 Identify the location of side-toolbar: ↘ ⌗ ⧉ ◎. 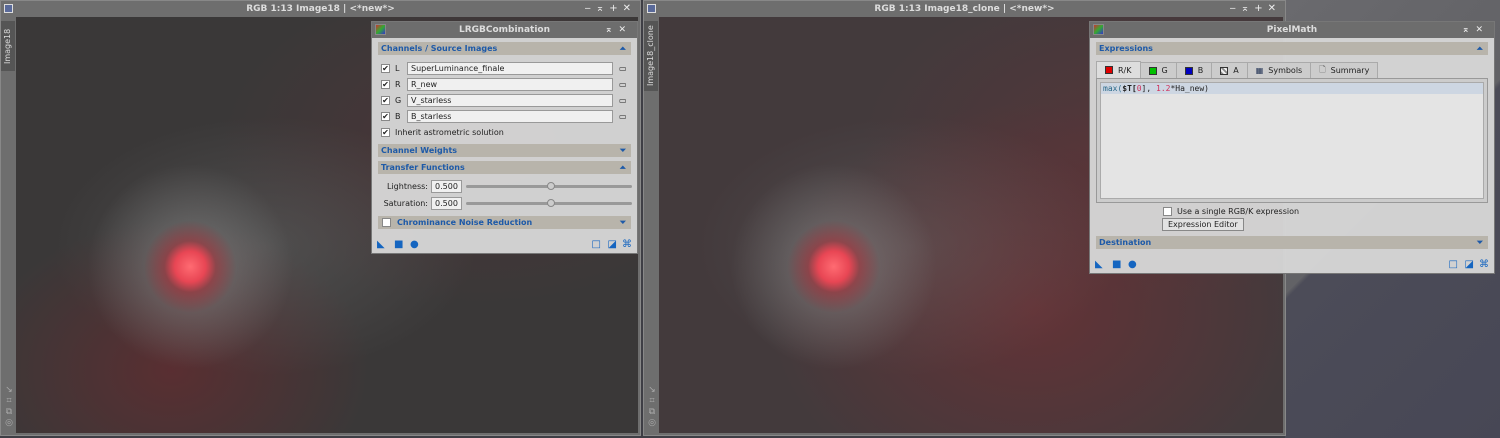
(9, 407).